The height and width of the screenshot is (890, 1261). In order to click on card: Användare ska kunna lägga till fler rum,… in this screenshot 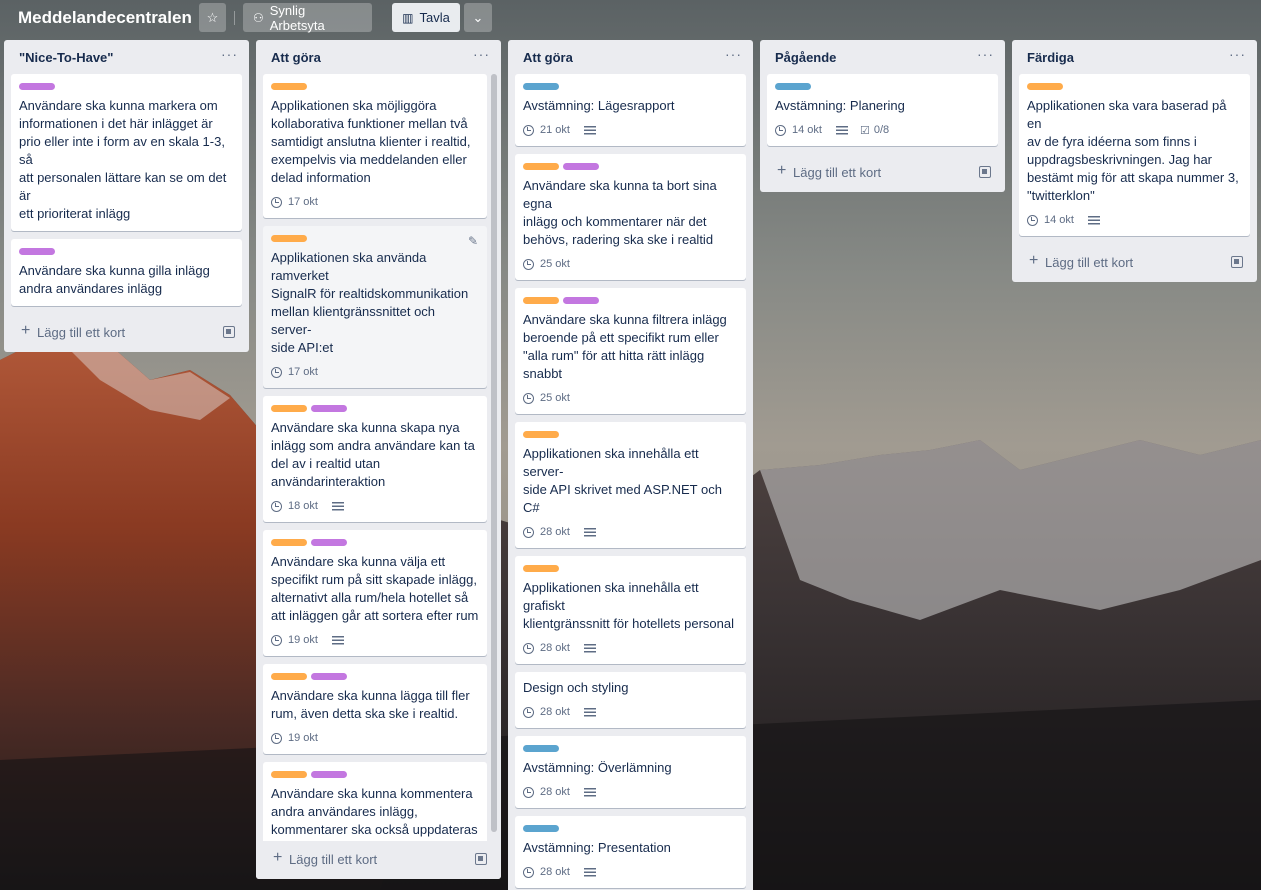, I will do `click(375, 709)`.